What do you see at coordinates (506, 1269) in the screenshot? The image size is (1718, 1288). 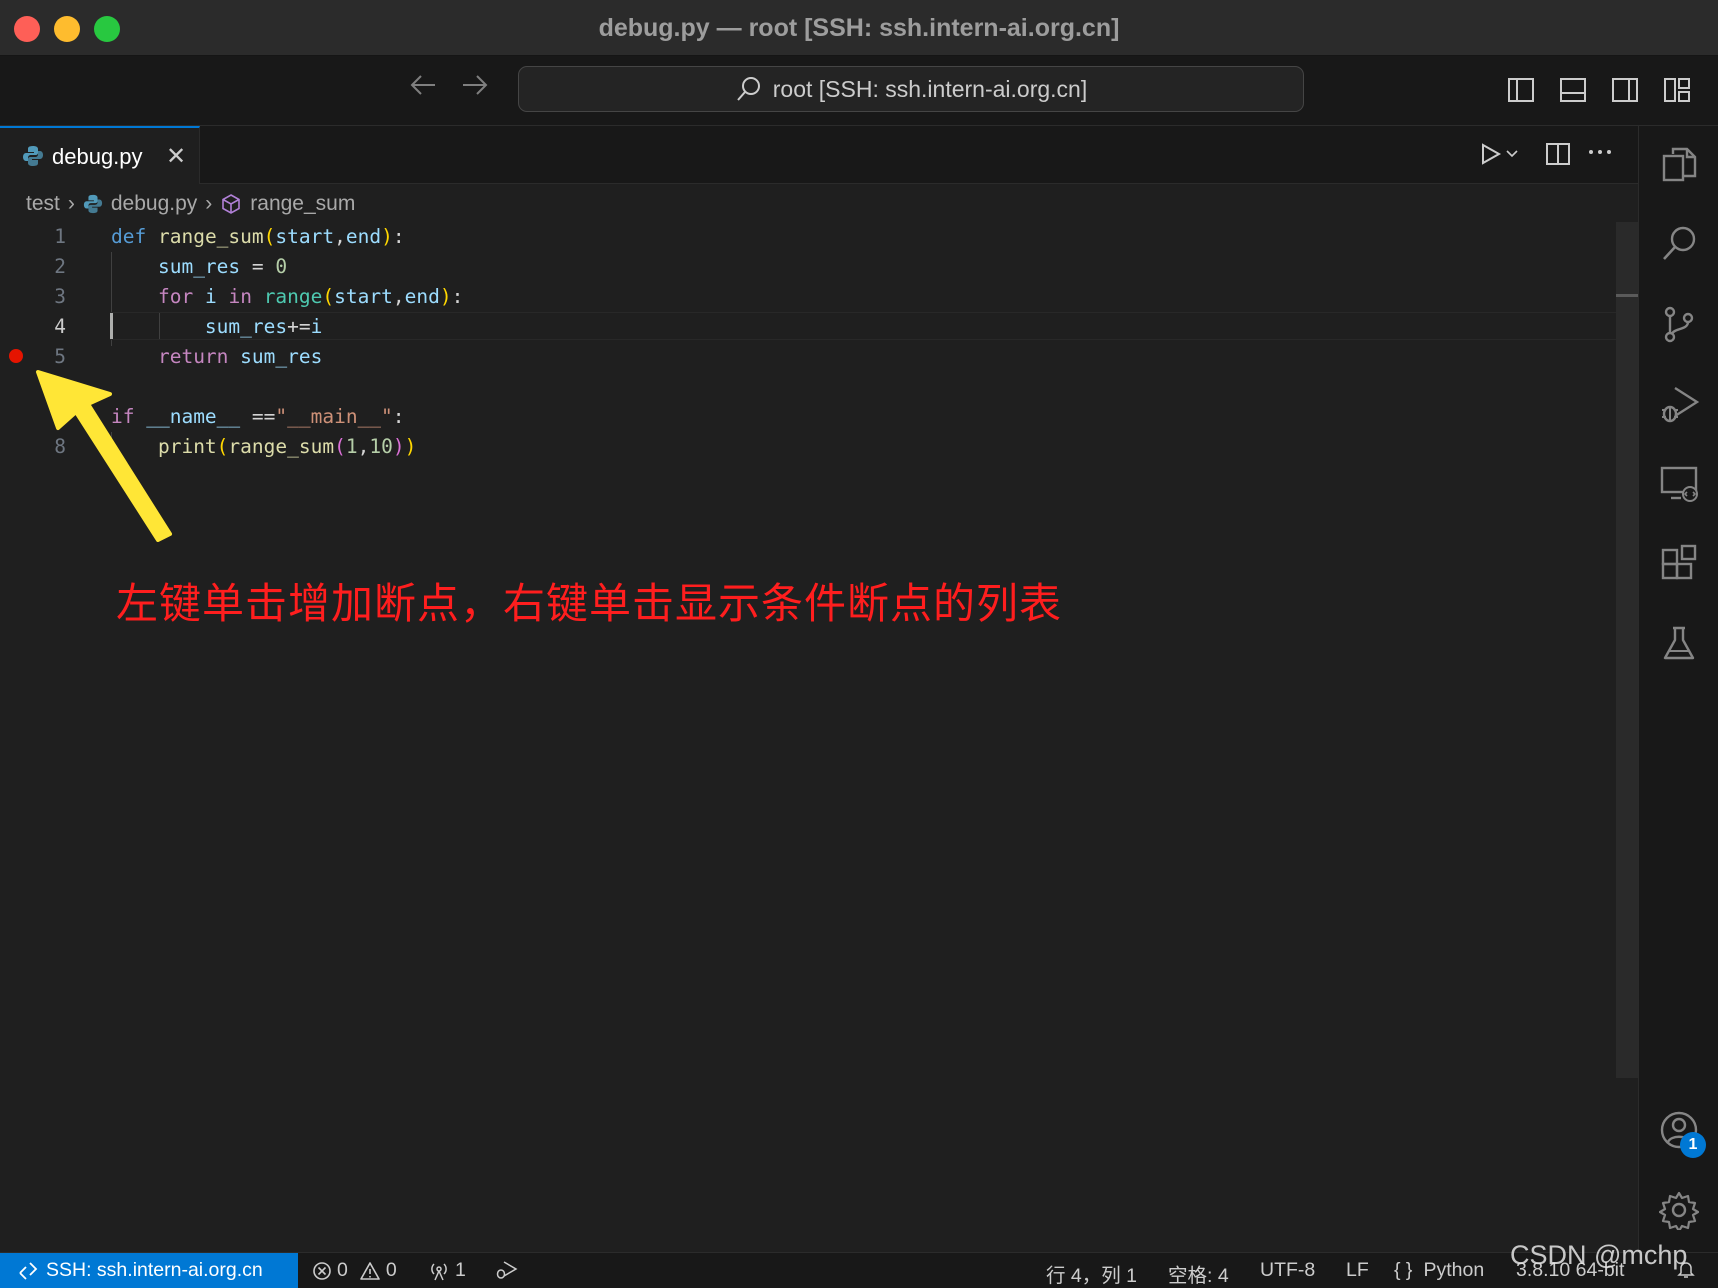 I see `debug-launch-button` at bounding box center [506, 1269].